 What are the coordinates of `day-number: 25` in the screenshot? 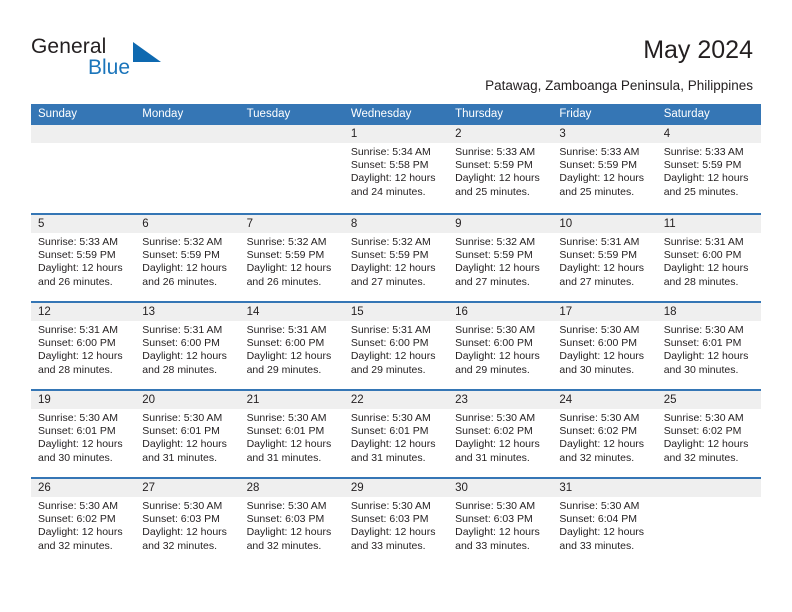 It's located at (708, 400).